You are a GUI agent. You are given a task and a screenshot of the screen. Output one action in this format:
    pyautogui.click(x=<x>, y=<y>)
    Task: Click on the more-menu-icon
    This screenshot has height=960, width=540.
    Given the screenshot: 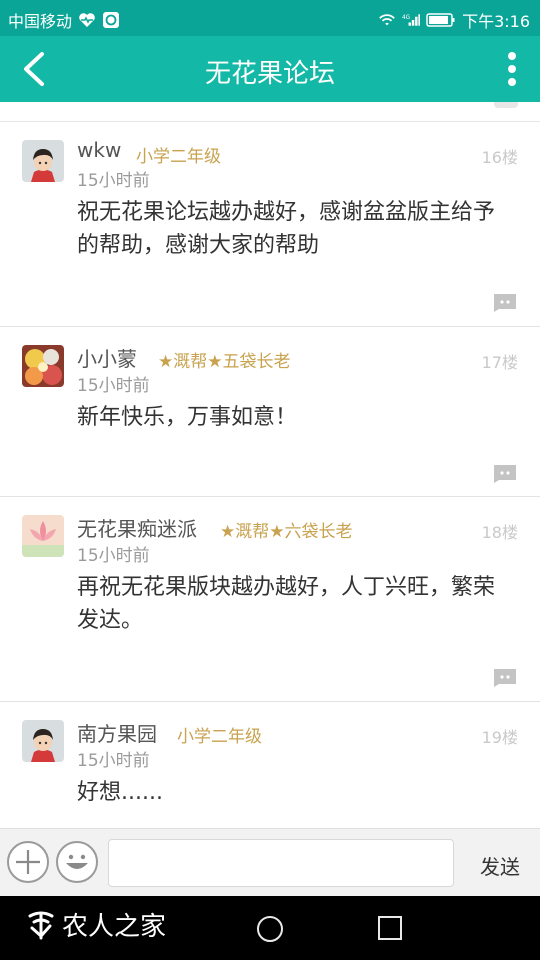 What is the action you would take?
    pyautogui.click(x=512, y=69)
    